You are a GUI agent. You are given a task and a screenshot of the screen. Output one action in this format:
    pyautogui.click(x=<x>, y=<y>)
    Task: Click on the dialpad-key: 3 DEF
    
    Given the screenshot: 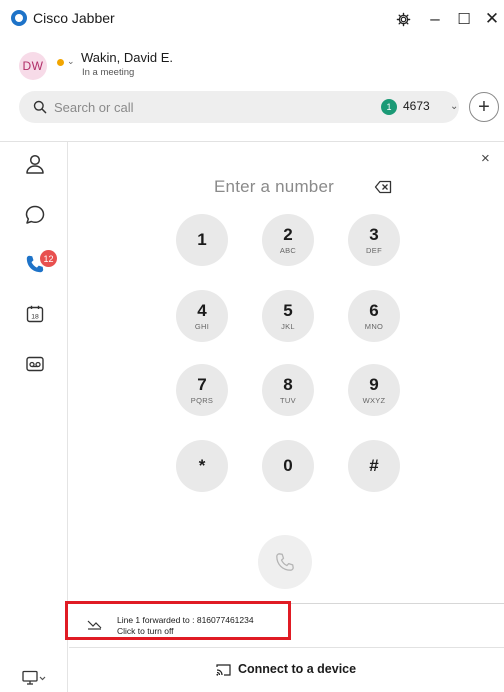 What is the action you would take?
    pyautogui.click(x=374, y=240)
    